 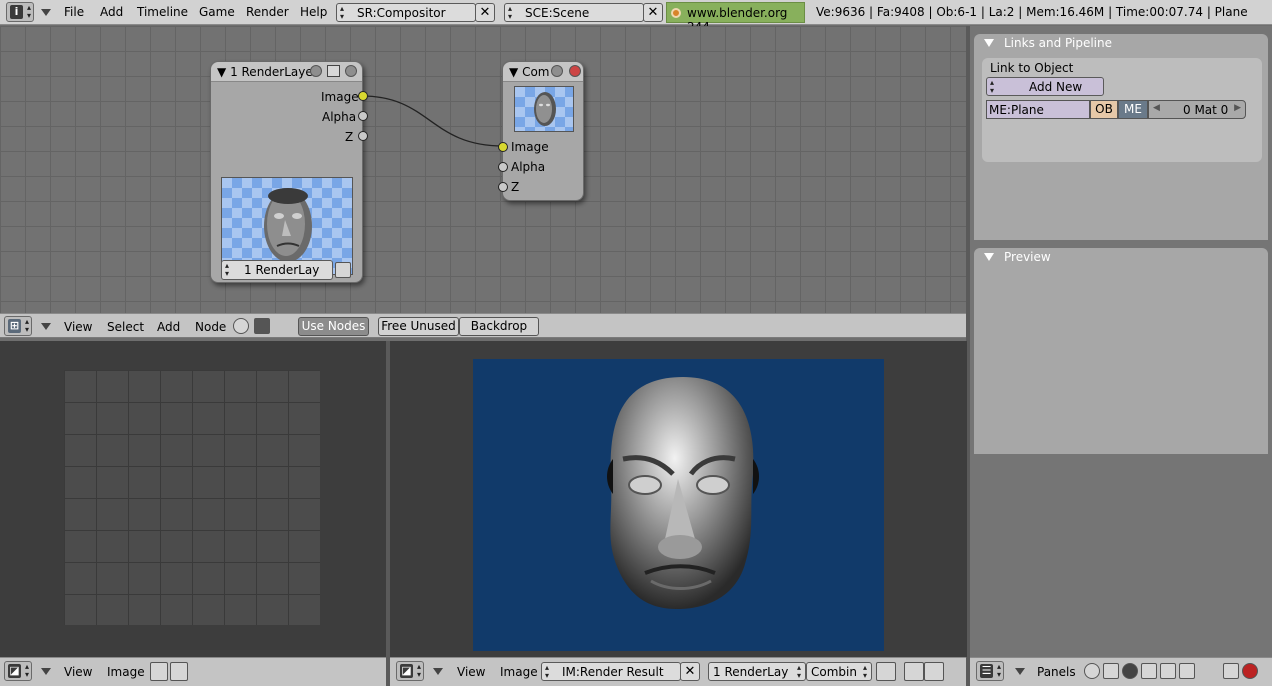 What do you see at coordinates (1250, 671) in the screenshot?
I see `material-icon` at bounding box center [1250, 671].